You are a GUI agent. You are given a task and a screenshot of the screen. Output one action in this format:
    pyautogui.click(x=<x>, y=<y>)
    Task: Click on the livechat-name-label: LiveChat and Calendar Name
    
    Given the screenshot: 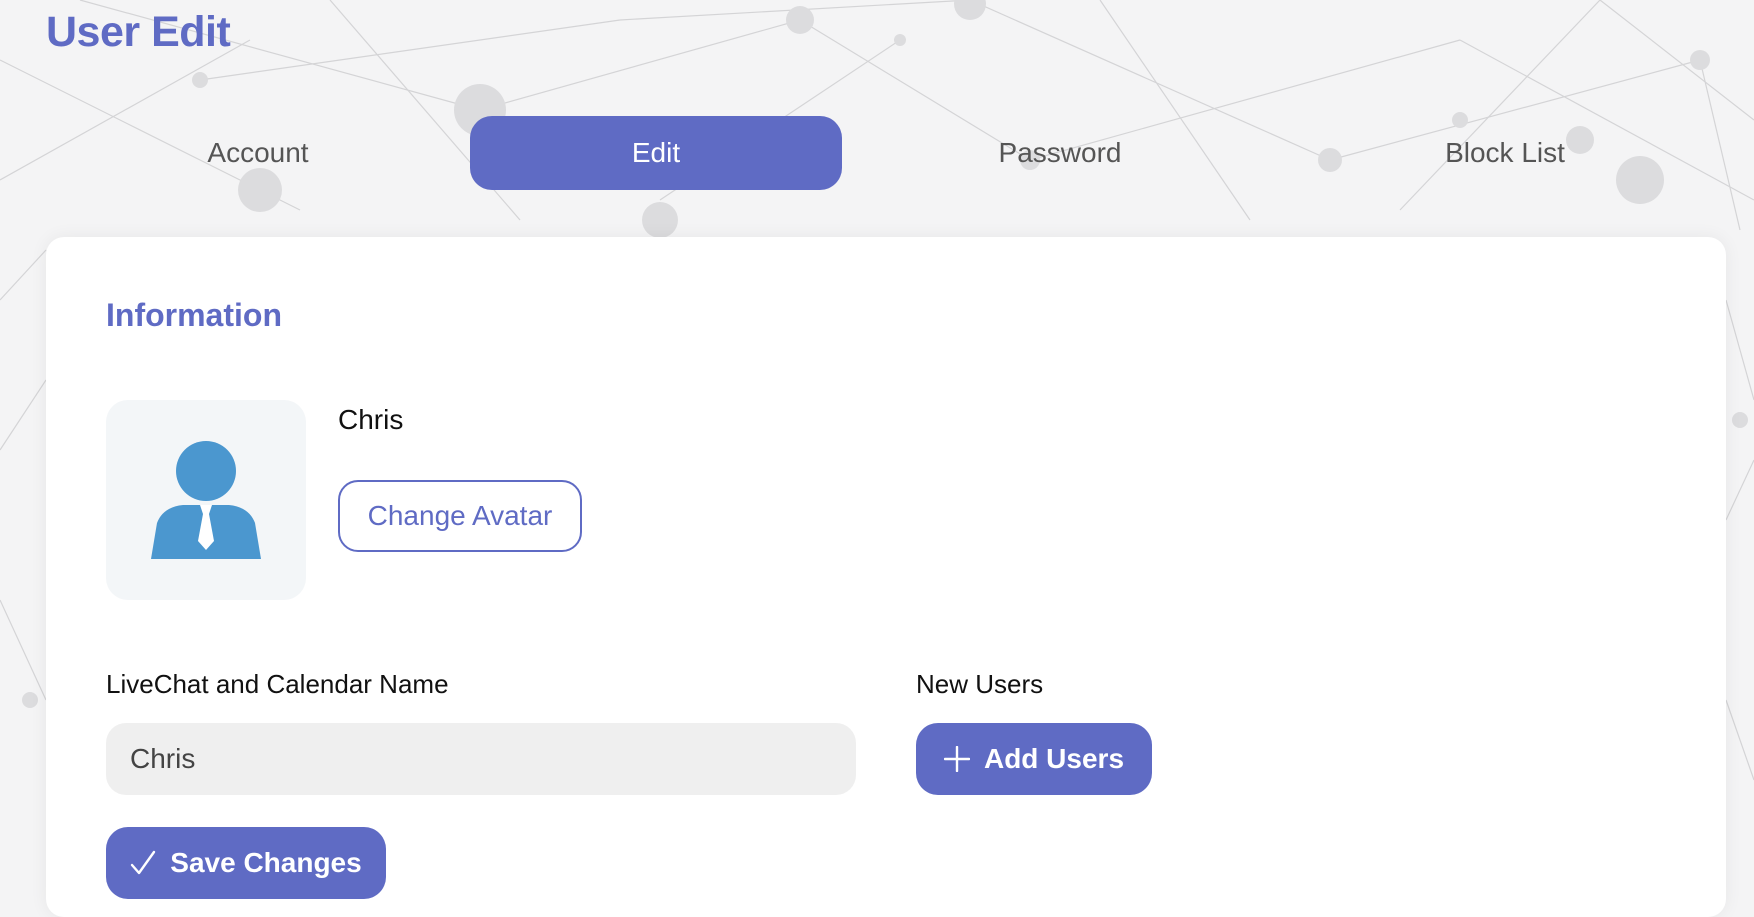 What is the action you would take?
    pyautogui.click(x=277, y=684)
    